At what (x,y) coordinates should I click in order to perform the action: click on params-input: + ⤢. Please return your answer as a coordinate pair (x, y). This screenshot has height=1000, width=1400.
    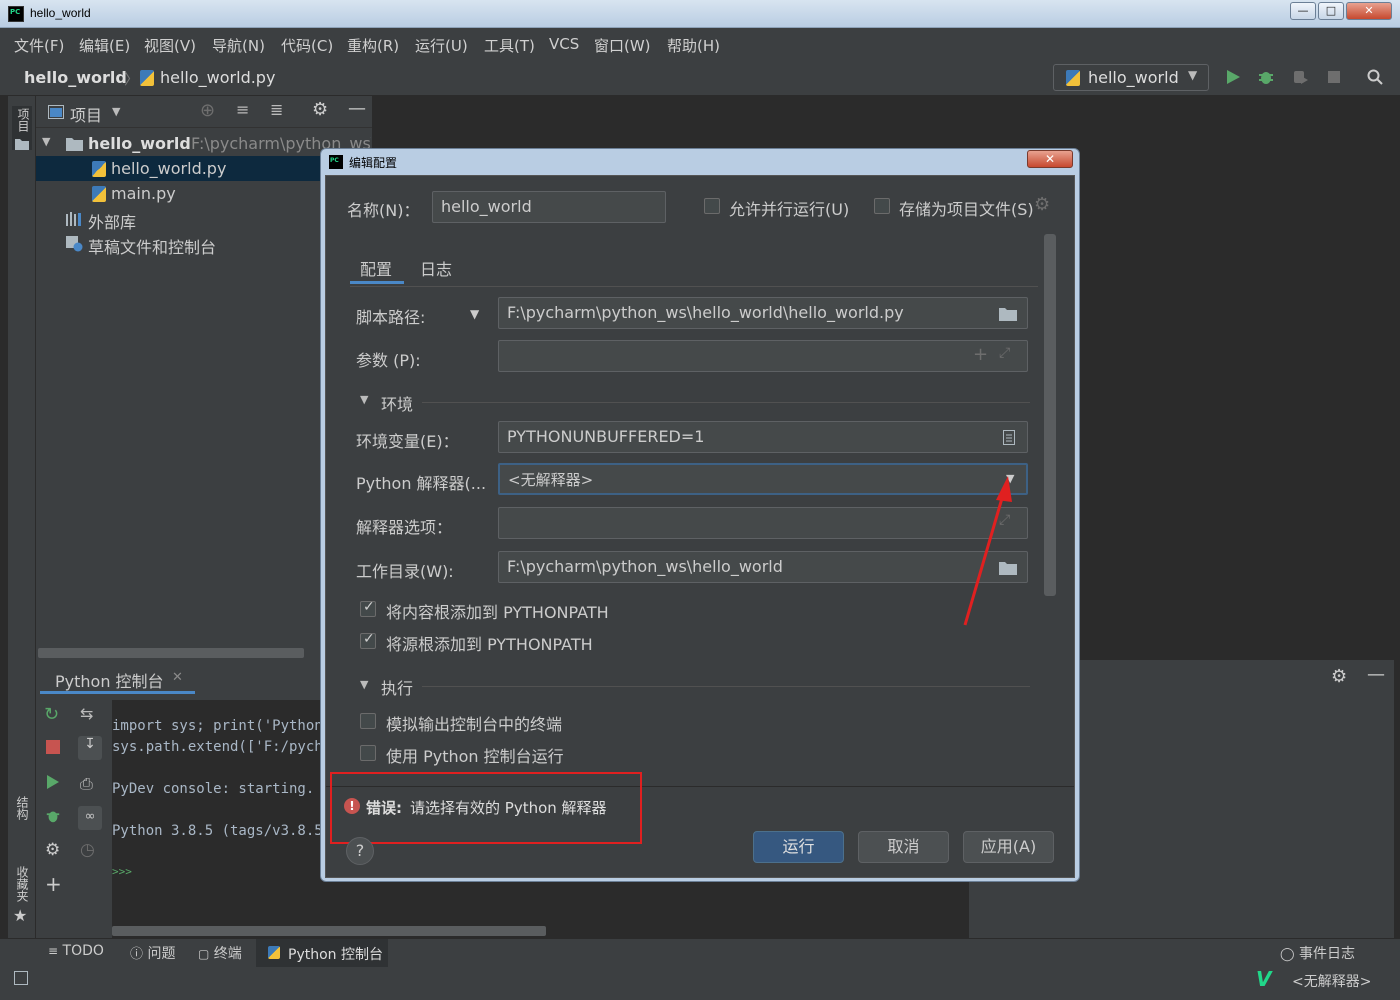
    Looking at the image, I should click on (763, 356).